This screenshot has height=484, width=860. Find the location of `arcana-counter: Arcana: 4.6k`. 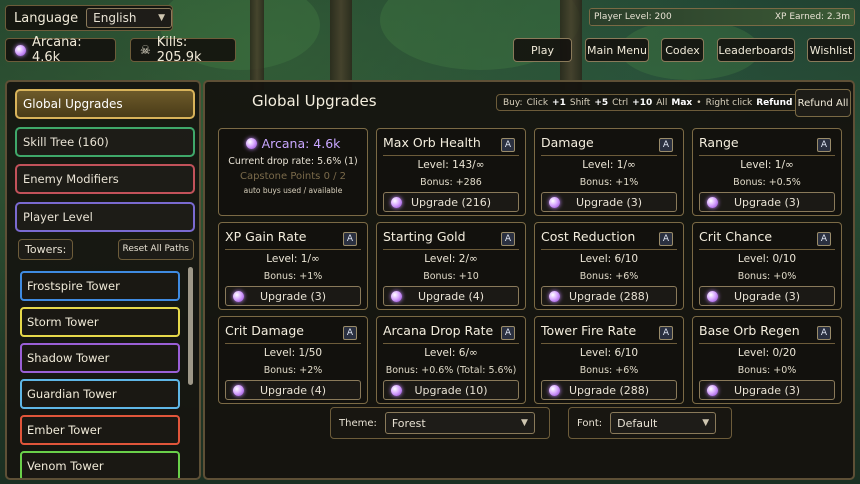

arcana-counter: Arcana: 4.6k is located at coordinates (60, 50).